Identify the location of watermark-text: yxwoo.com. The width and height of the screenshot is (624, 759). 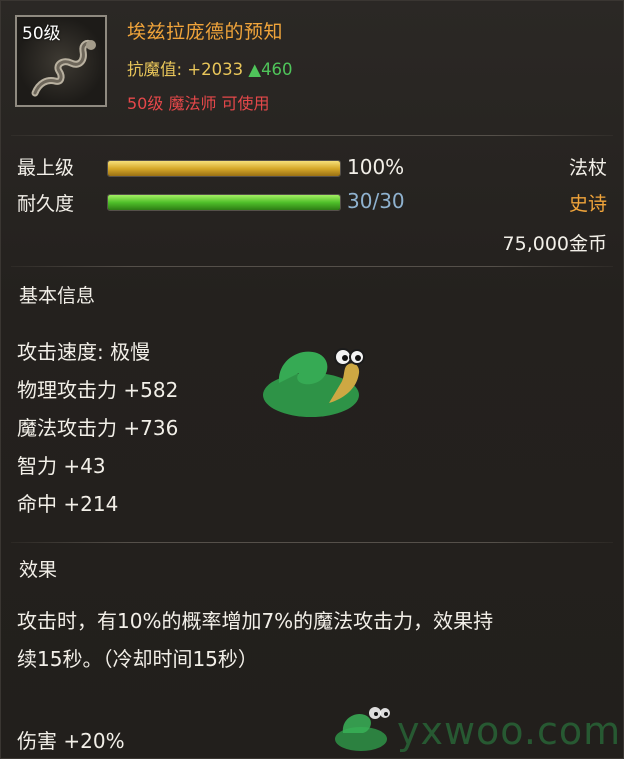
(509, 731).